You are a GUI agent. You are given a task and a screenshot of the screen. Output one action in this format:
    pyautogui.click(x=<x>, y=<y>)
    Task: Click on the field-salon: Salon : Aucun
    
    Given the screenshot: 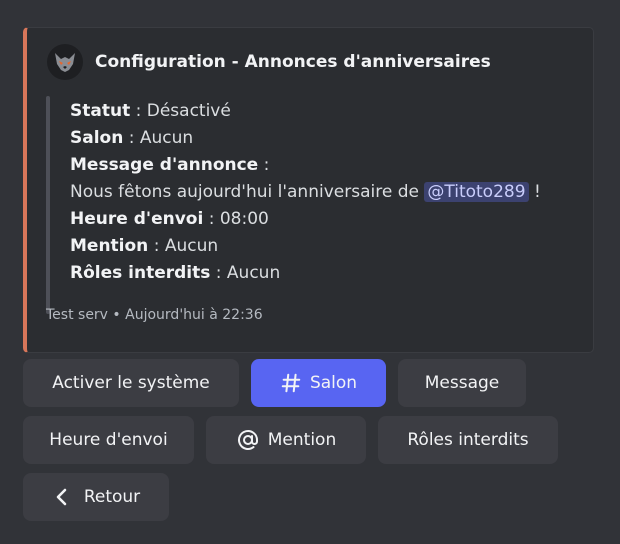 What is the action you would take?
    pyautogui.click(x=132, y=138)
    